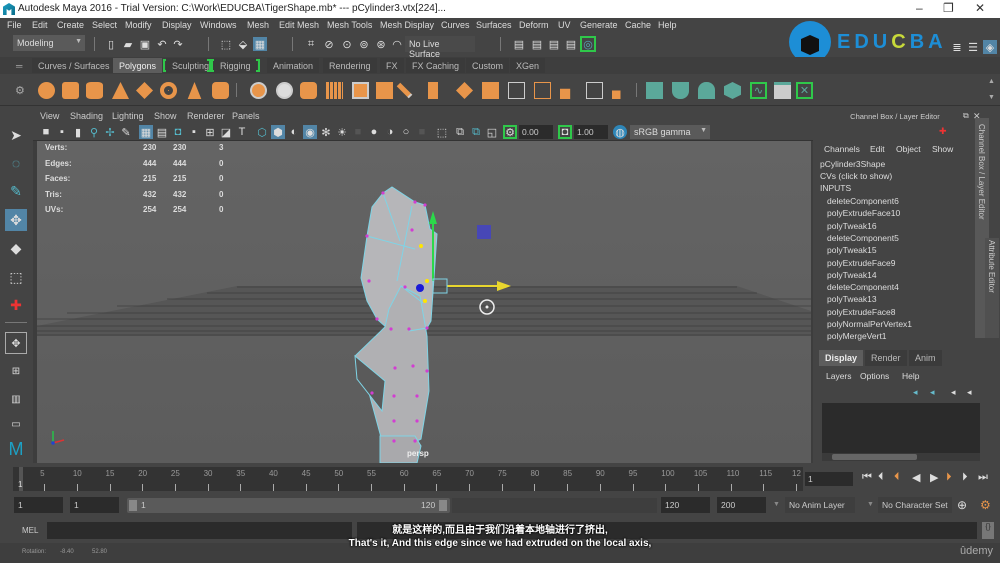 The height and width of the screenshot is (563, 1000). I want to click on layer-hscrollbar, so click(901, 457).